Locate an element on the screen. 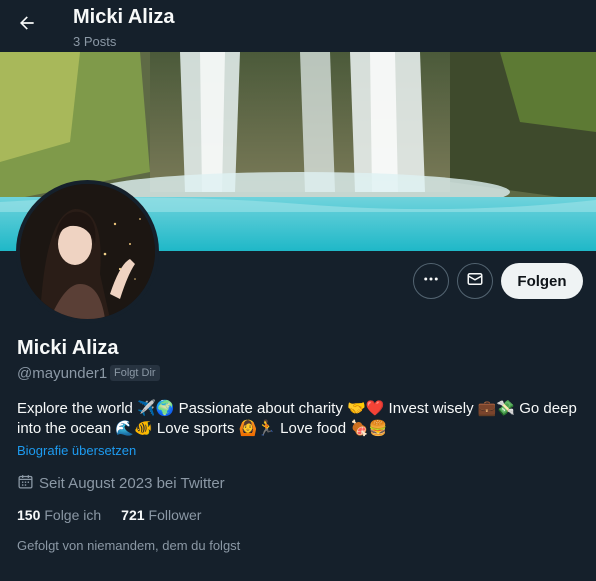  envelope-icon is located at coordinates (475, 281).